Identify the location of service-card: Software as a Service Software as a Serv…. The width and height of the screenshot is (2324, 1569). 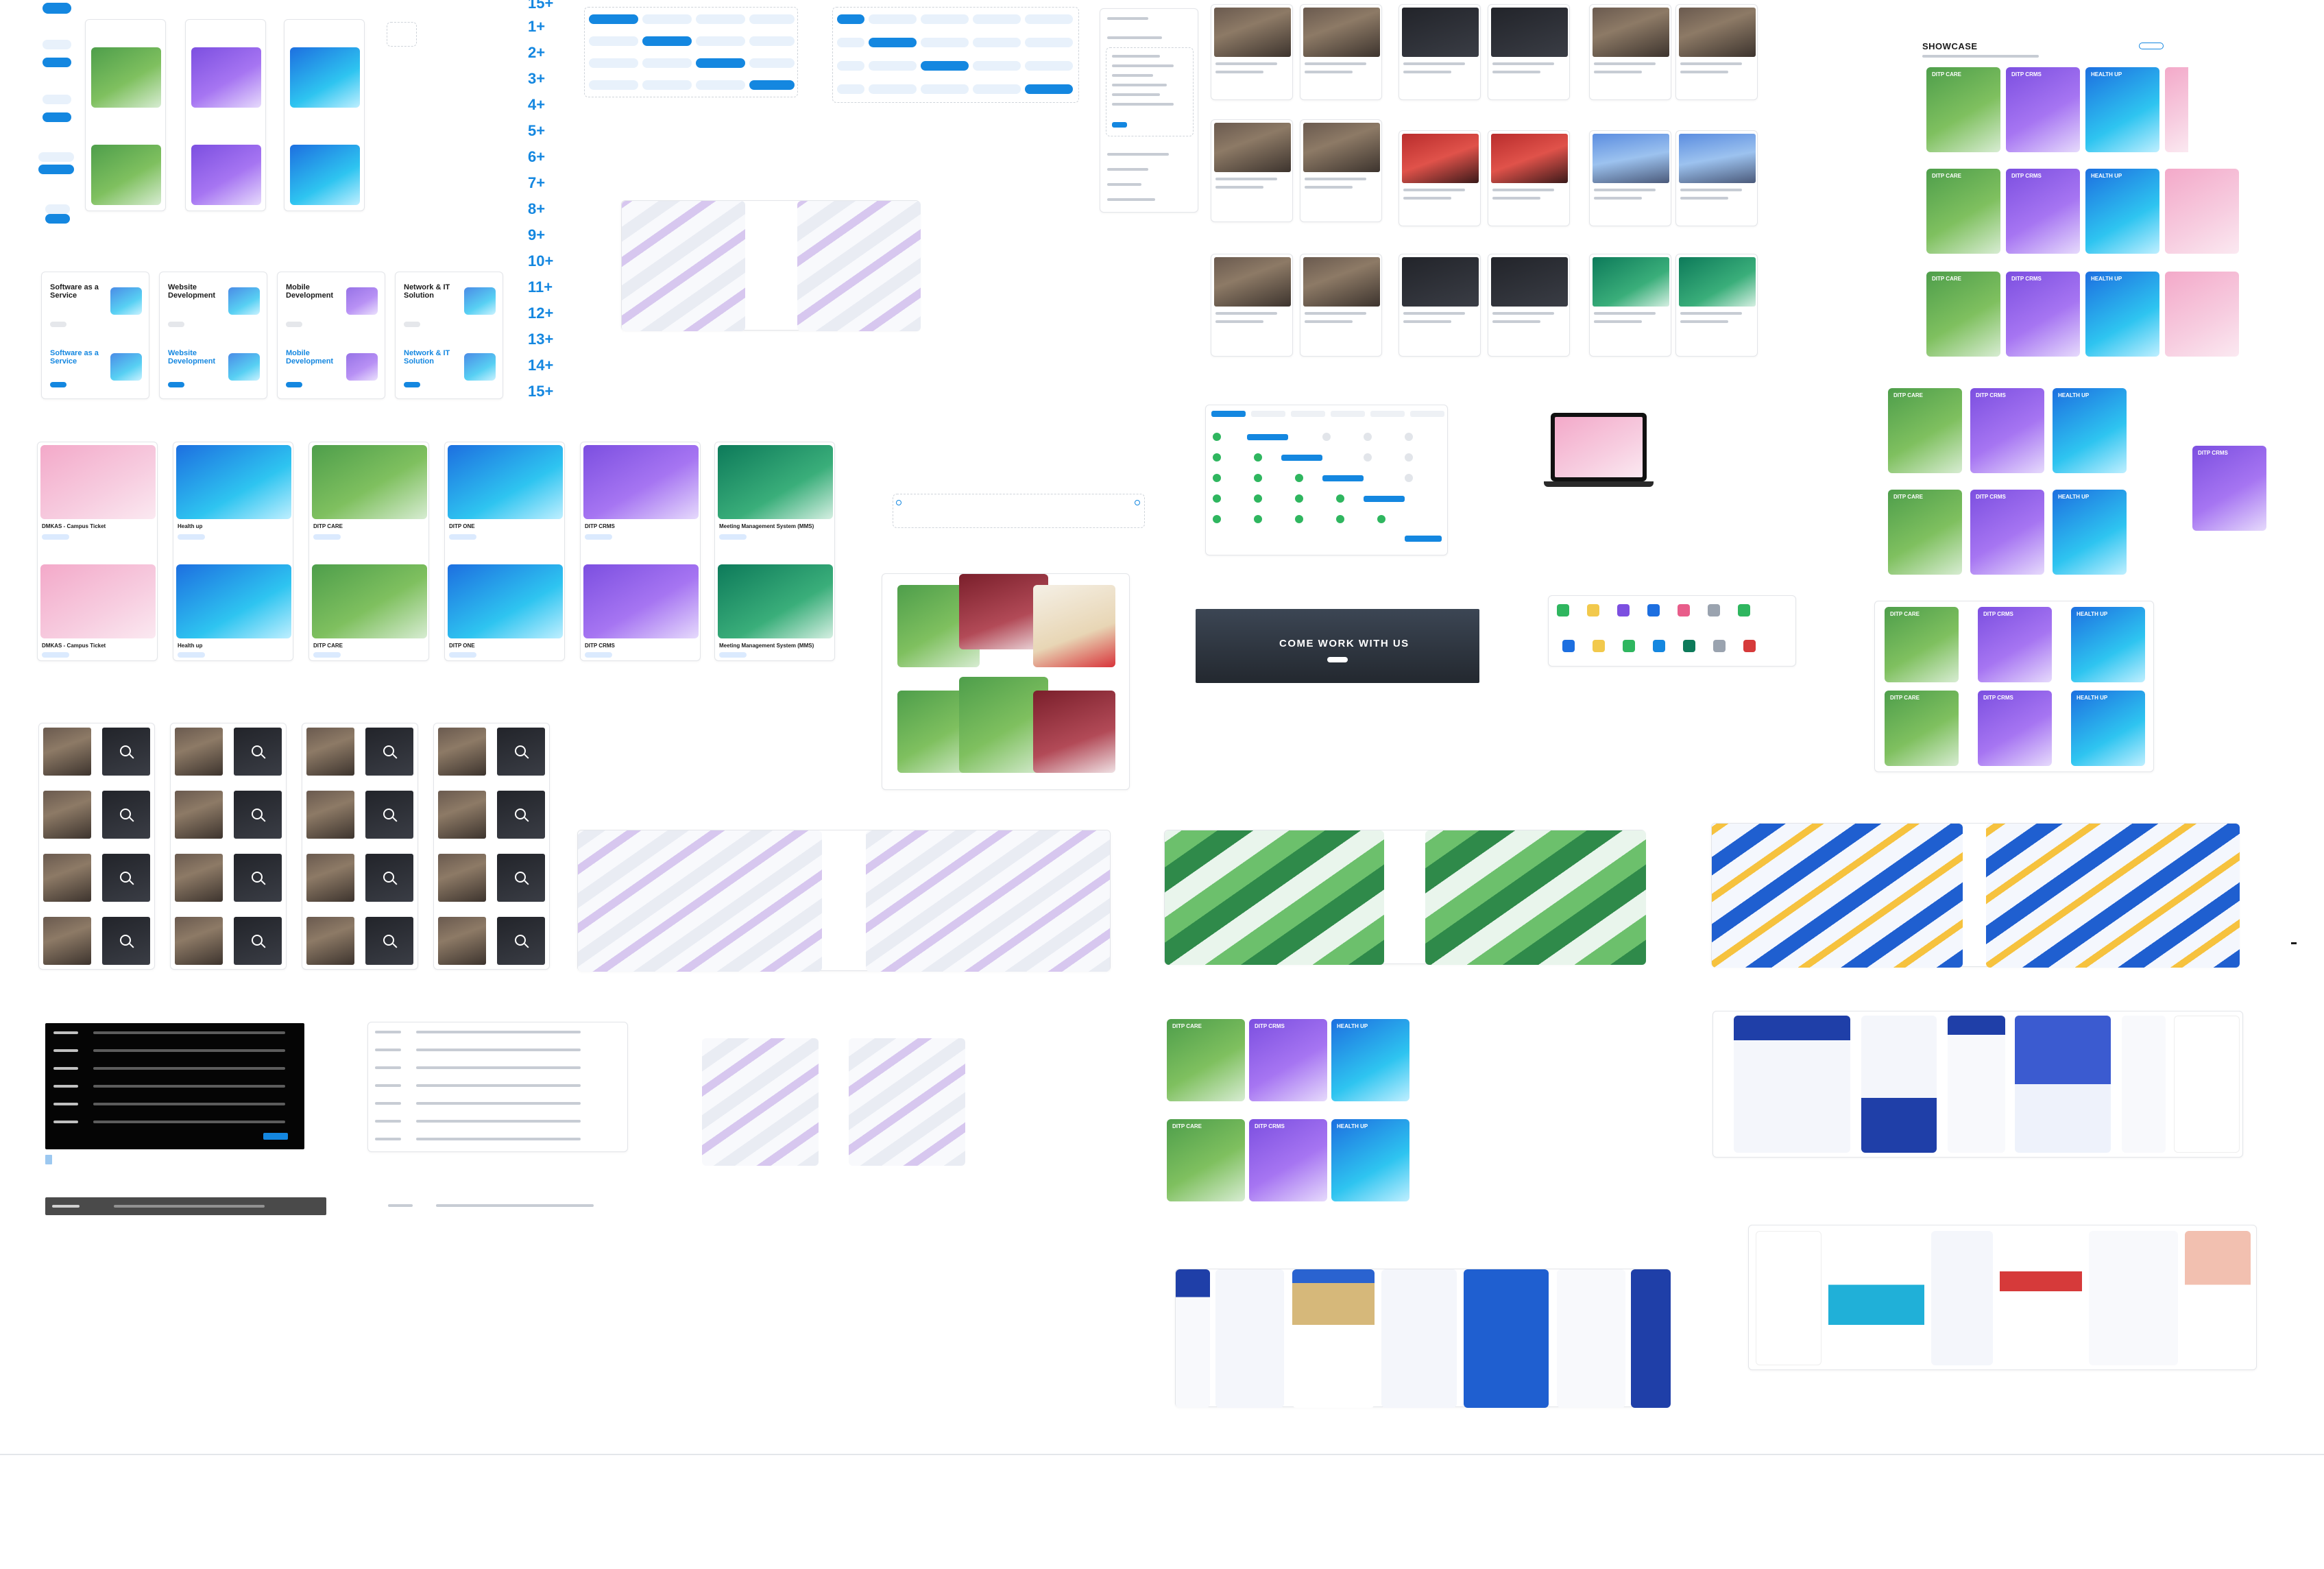
(95, 335).